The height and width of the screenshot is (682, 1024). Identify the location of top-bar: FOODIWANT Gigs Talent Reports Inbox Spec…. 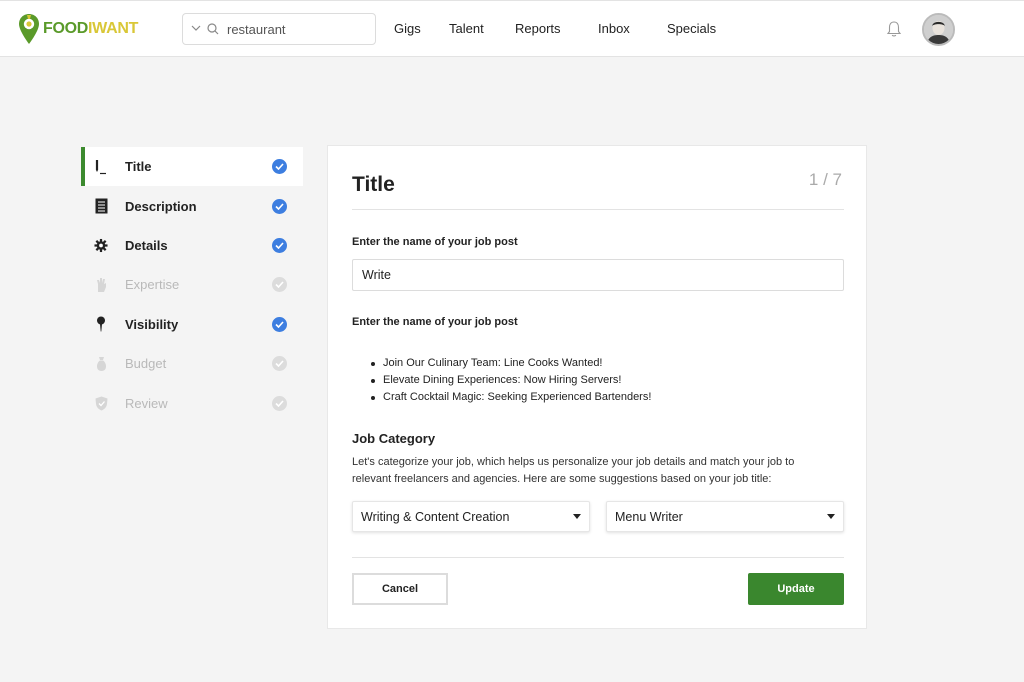
(512, 28).